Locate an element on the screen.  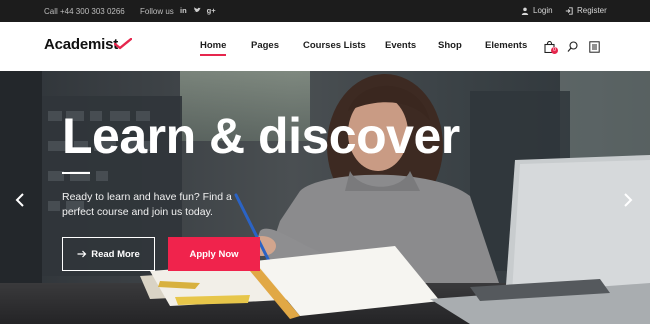
nav-elements: Elements is located at coordinates (506, 45).